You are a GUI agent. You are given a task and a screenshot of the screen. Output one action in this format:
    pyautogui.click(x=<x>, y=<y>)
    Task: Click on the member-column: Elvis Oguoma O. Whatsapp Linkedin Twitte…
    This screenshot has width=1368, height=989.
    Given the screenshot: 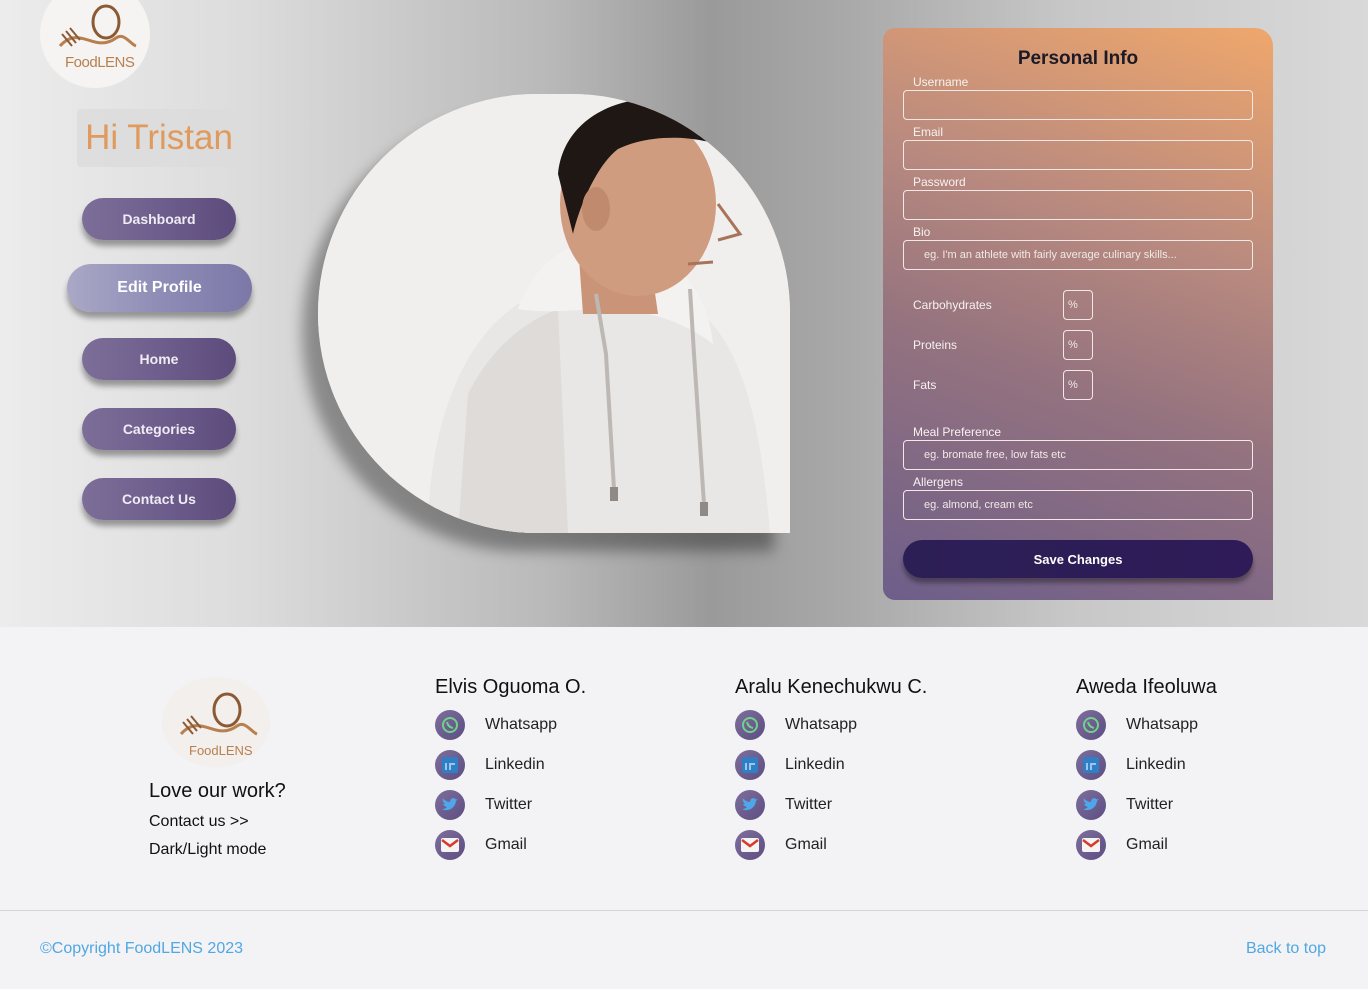 What is the action you would take?
    pyautogui.click(x=511, y=768)
    